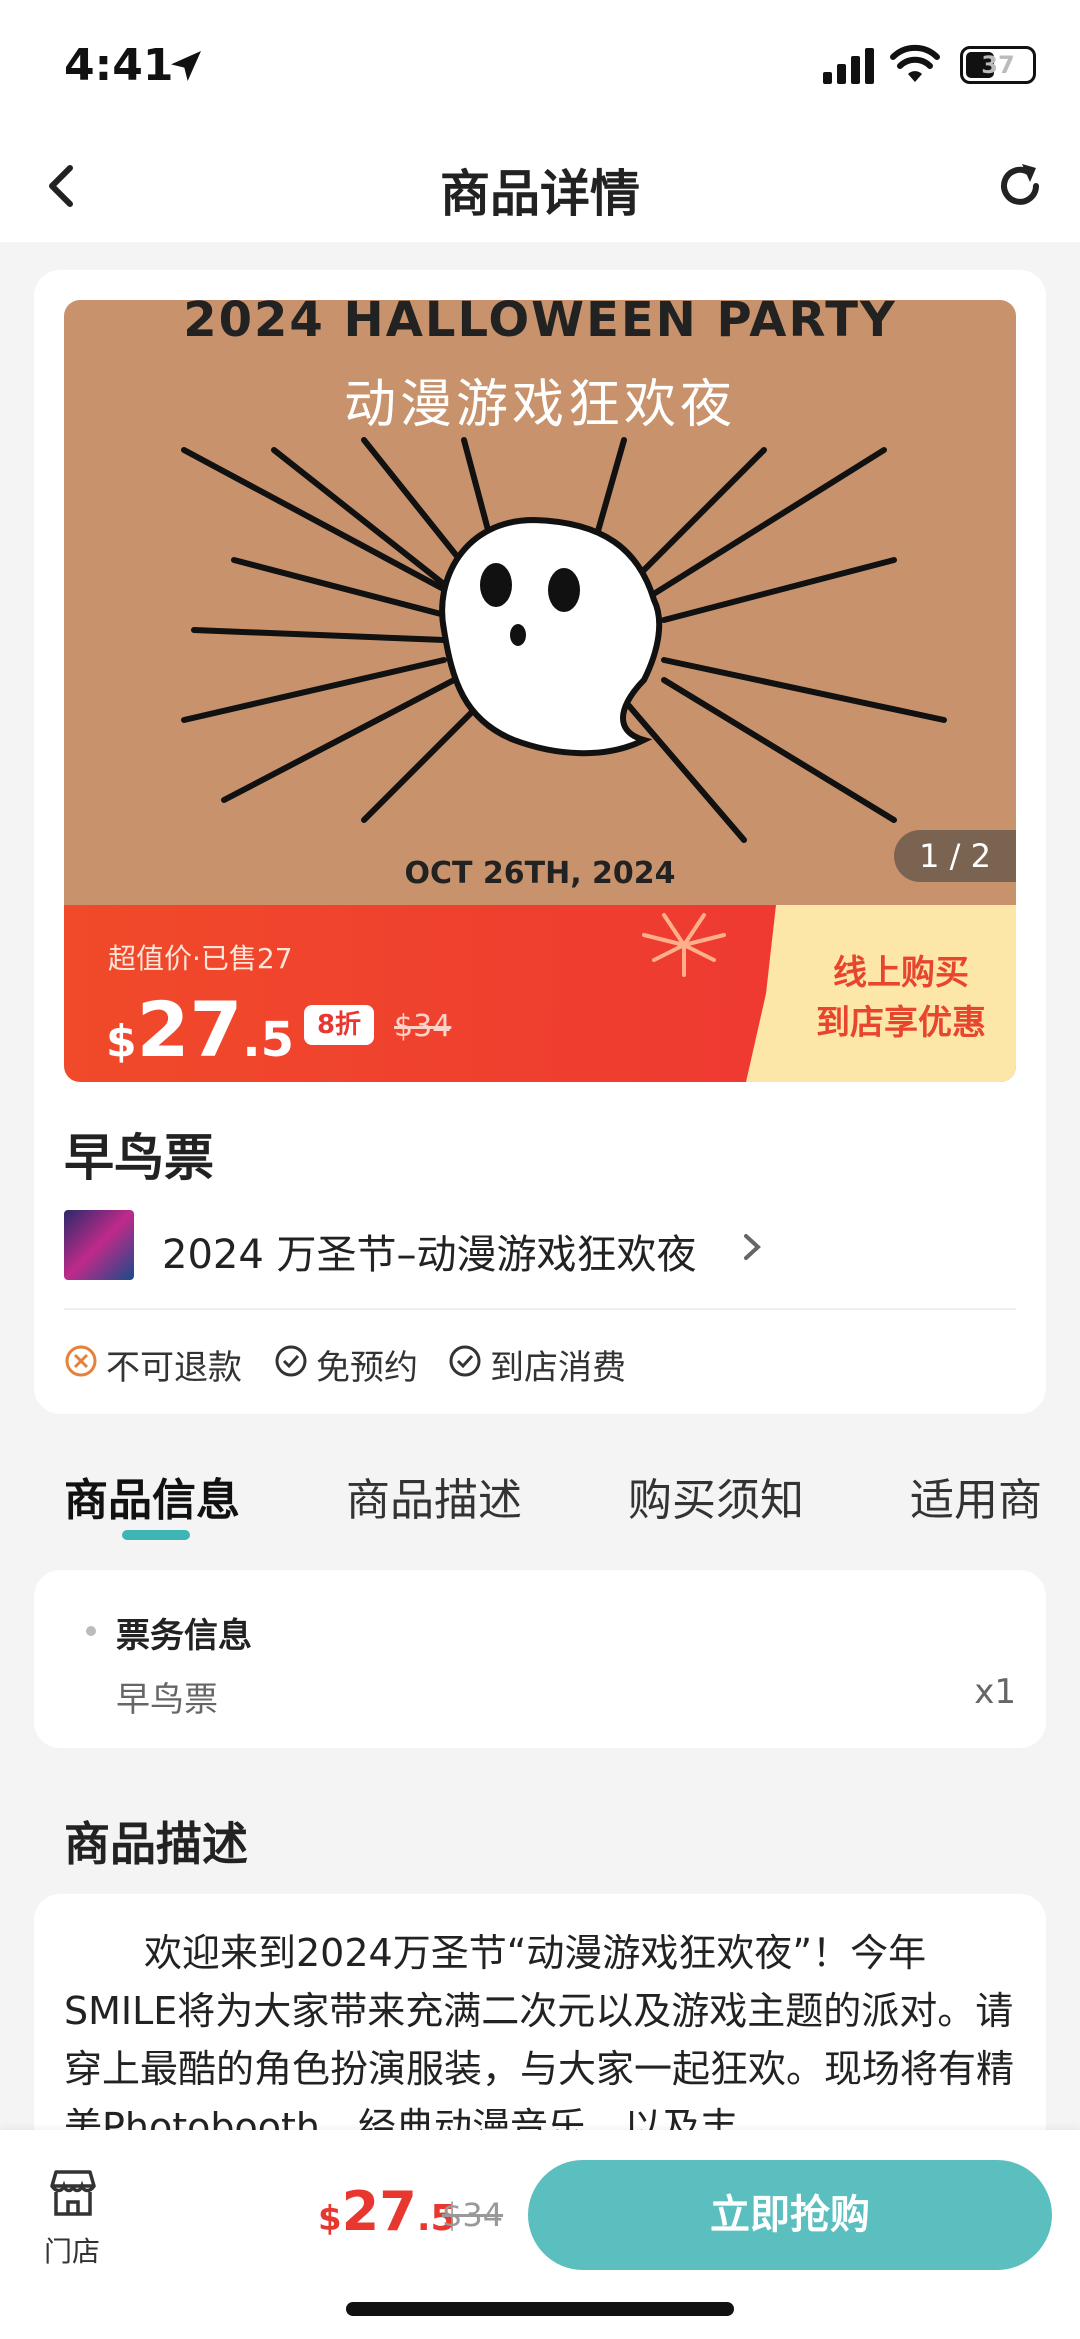 The width and height of the screenshot is (1080, 2339). I want to click on home-indicator, so click(540, 2309).